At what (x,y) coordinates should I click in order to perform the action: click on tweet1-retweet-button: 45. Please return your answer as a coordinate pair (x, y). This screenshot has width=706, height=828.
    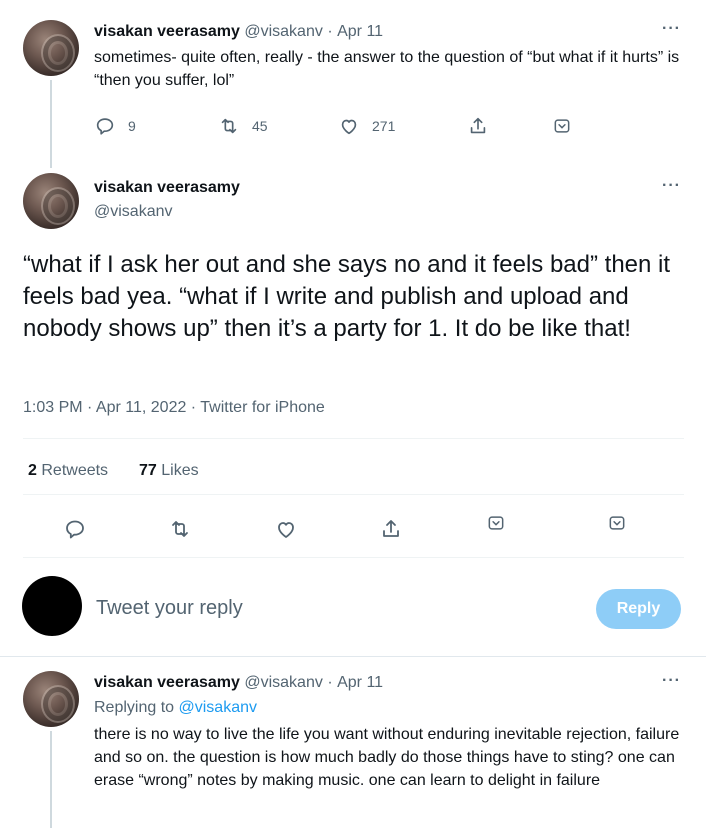
    Looking at the image, I should click on (243, 126).